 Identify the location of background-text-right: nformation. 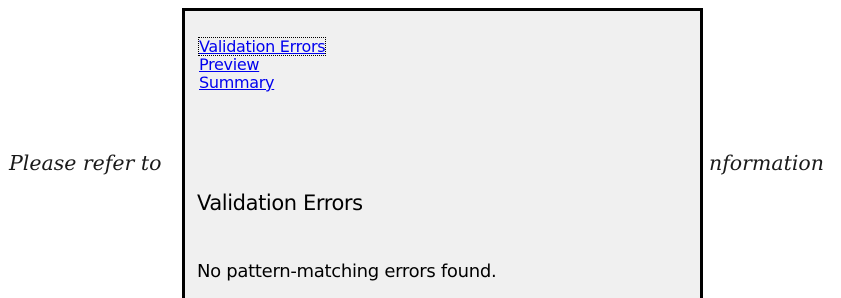
(766, 163).